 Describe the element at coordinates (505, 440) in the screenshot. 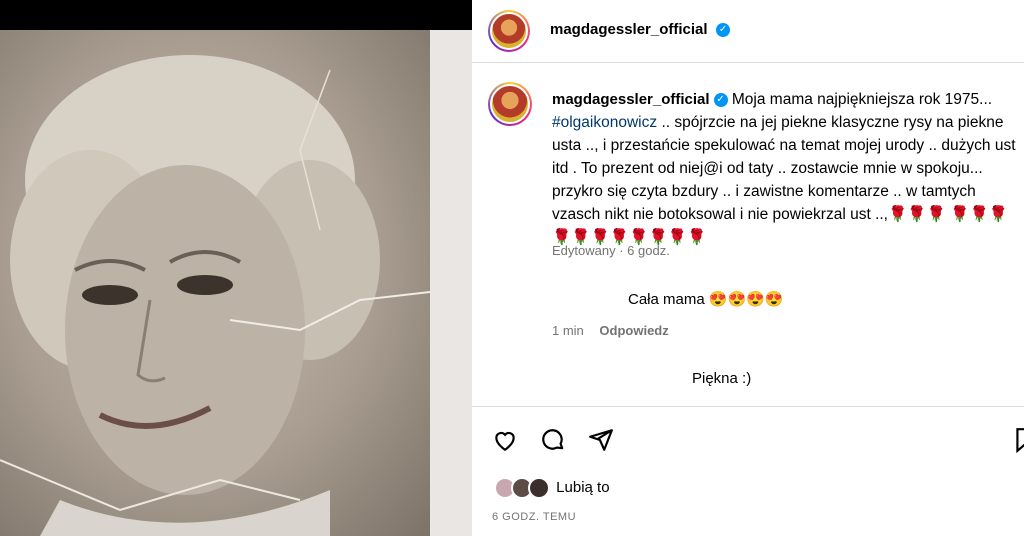

I see `heart-icon` at that location.